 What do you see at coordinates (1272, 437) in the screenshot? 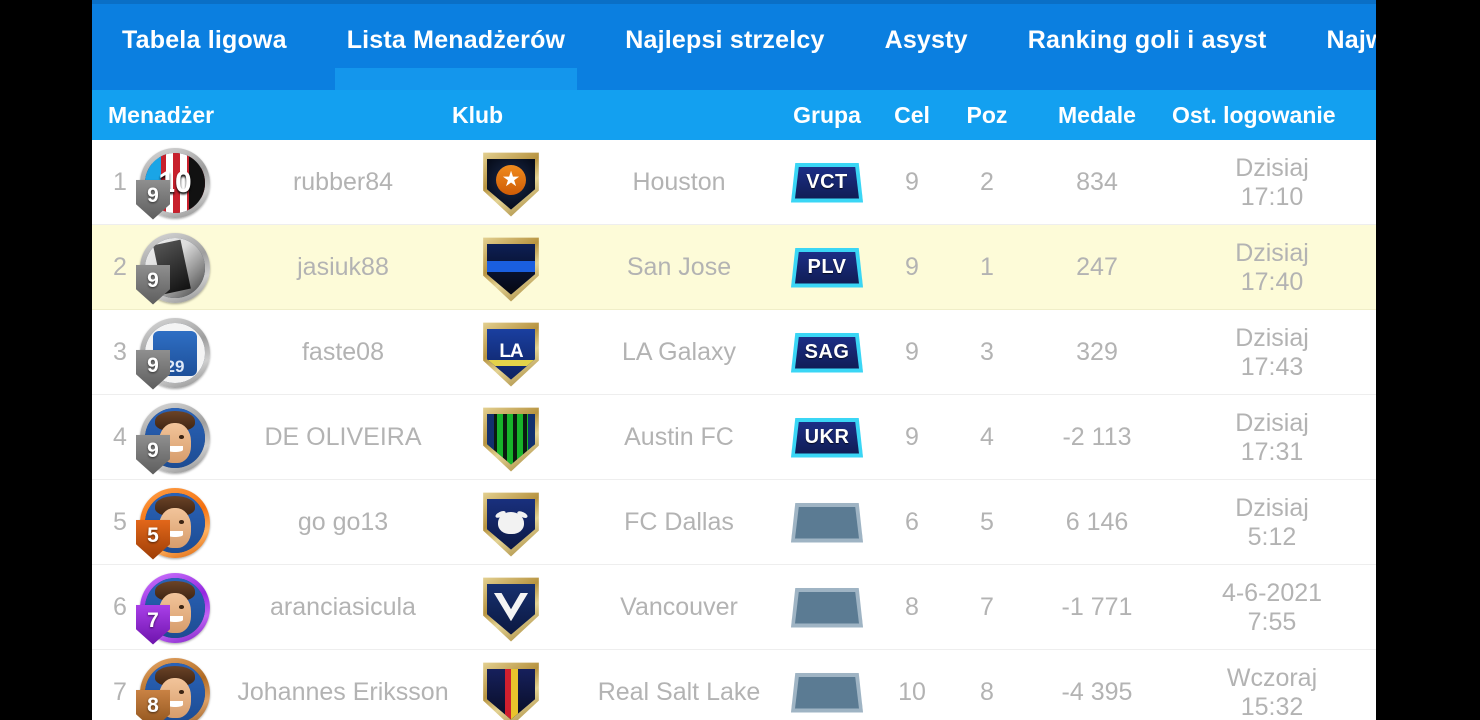
I see `row-last-login: Dzisiaj 17:31` at bounding box center [1272, 437].